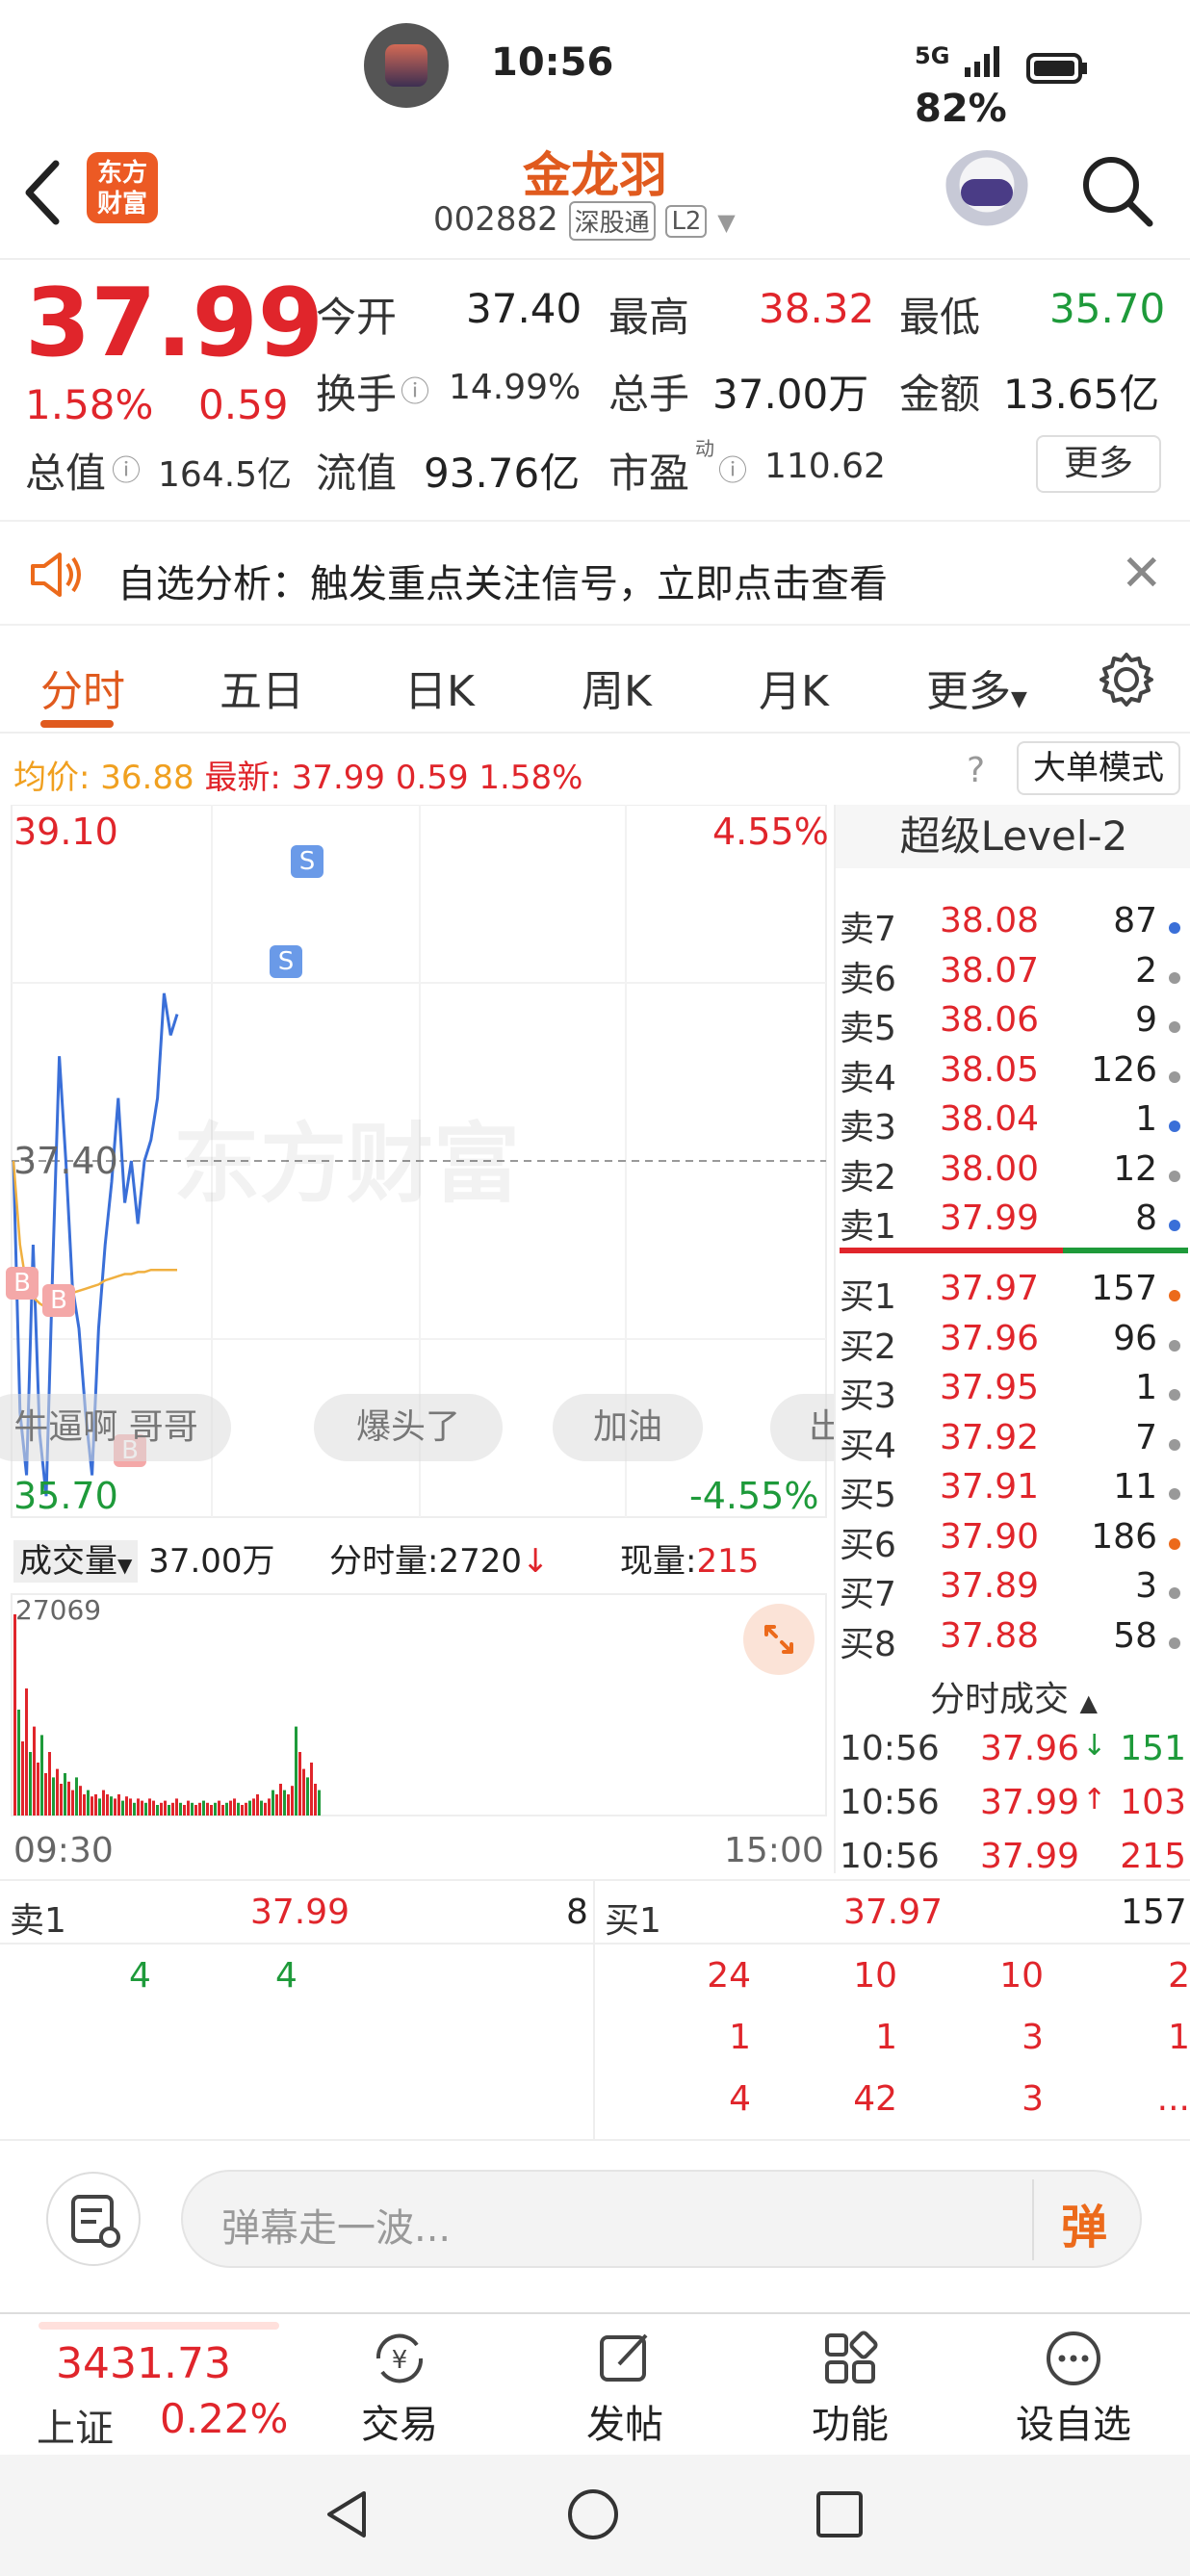 The height and width of the screenshot is (2576, 1190). I want to click on queue-header, so click(595, 1913).